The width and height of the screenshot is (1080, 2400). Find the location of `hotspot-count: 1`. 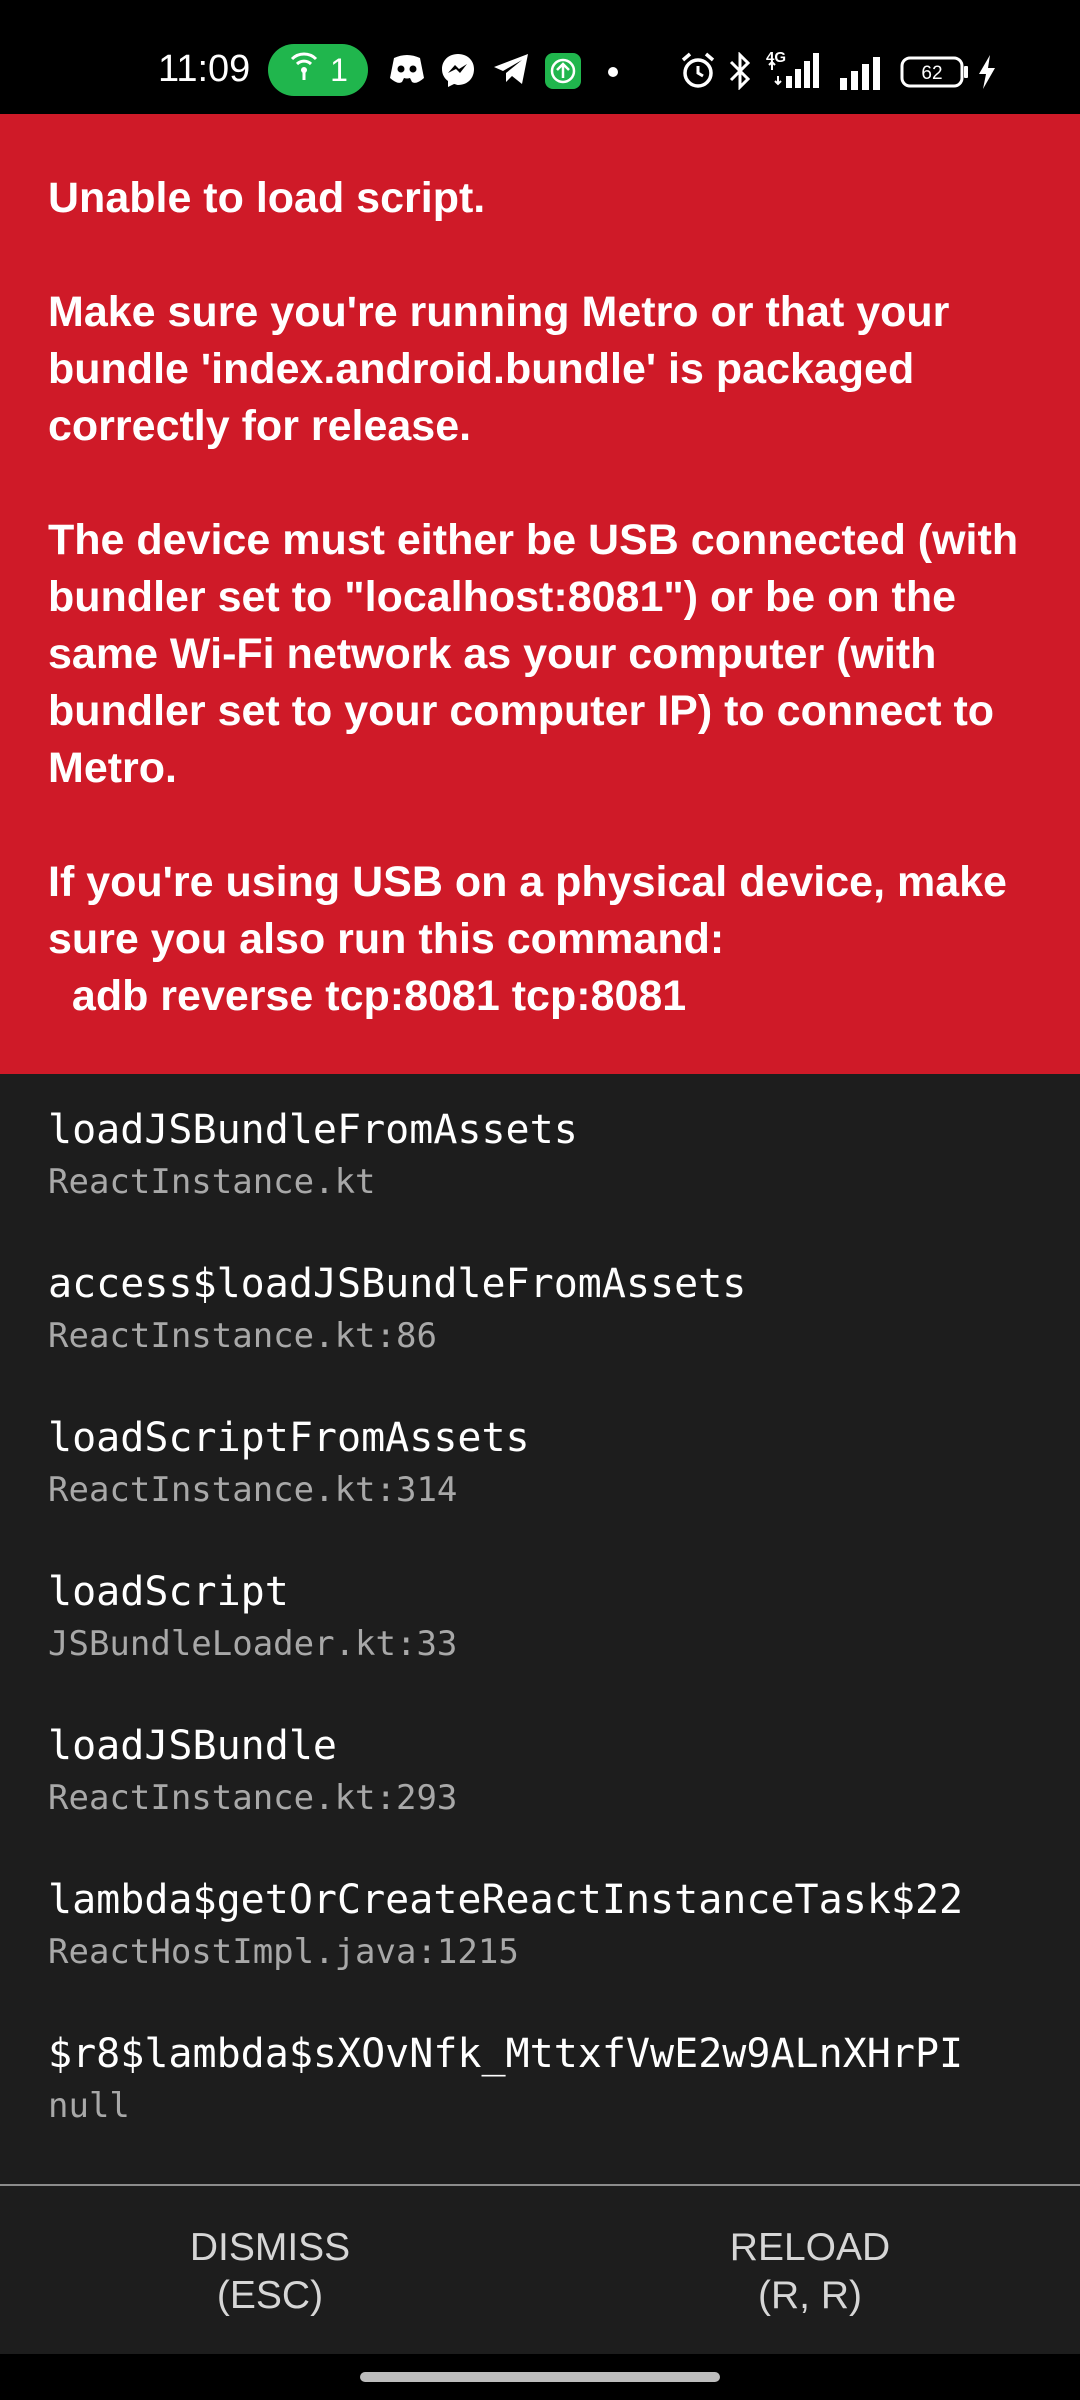

hotspot-count: 1 is located at coordinates (339, 69).